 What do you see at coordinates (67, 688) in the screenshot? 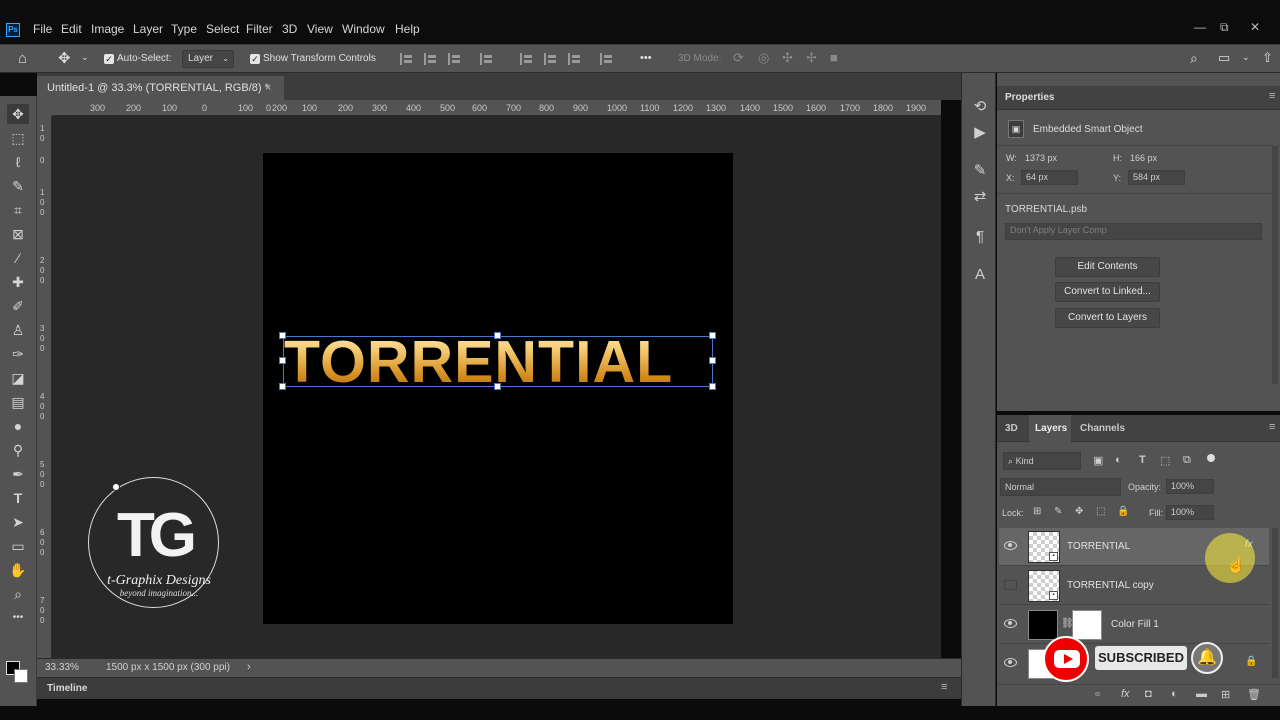
I see `timeline-tab: Timeline` at bounding box center [67, 688].